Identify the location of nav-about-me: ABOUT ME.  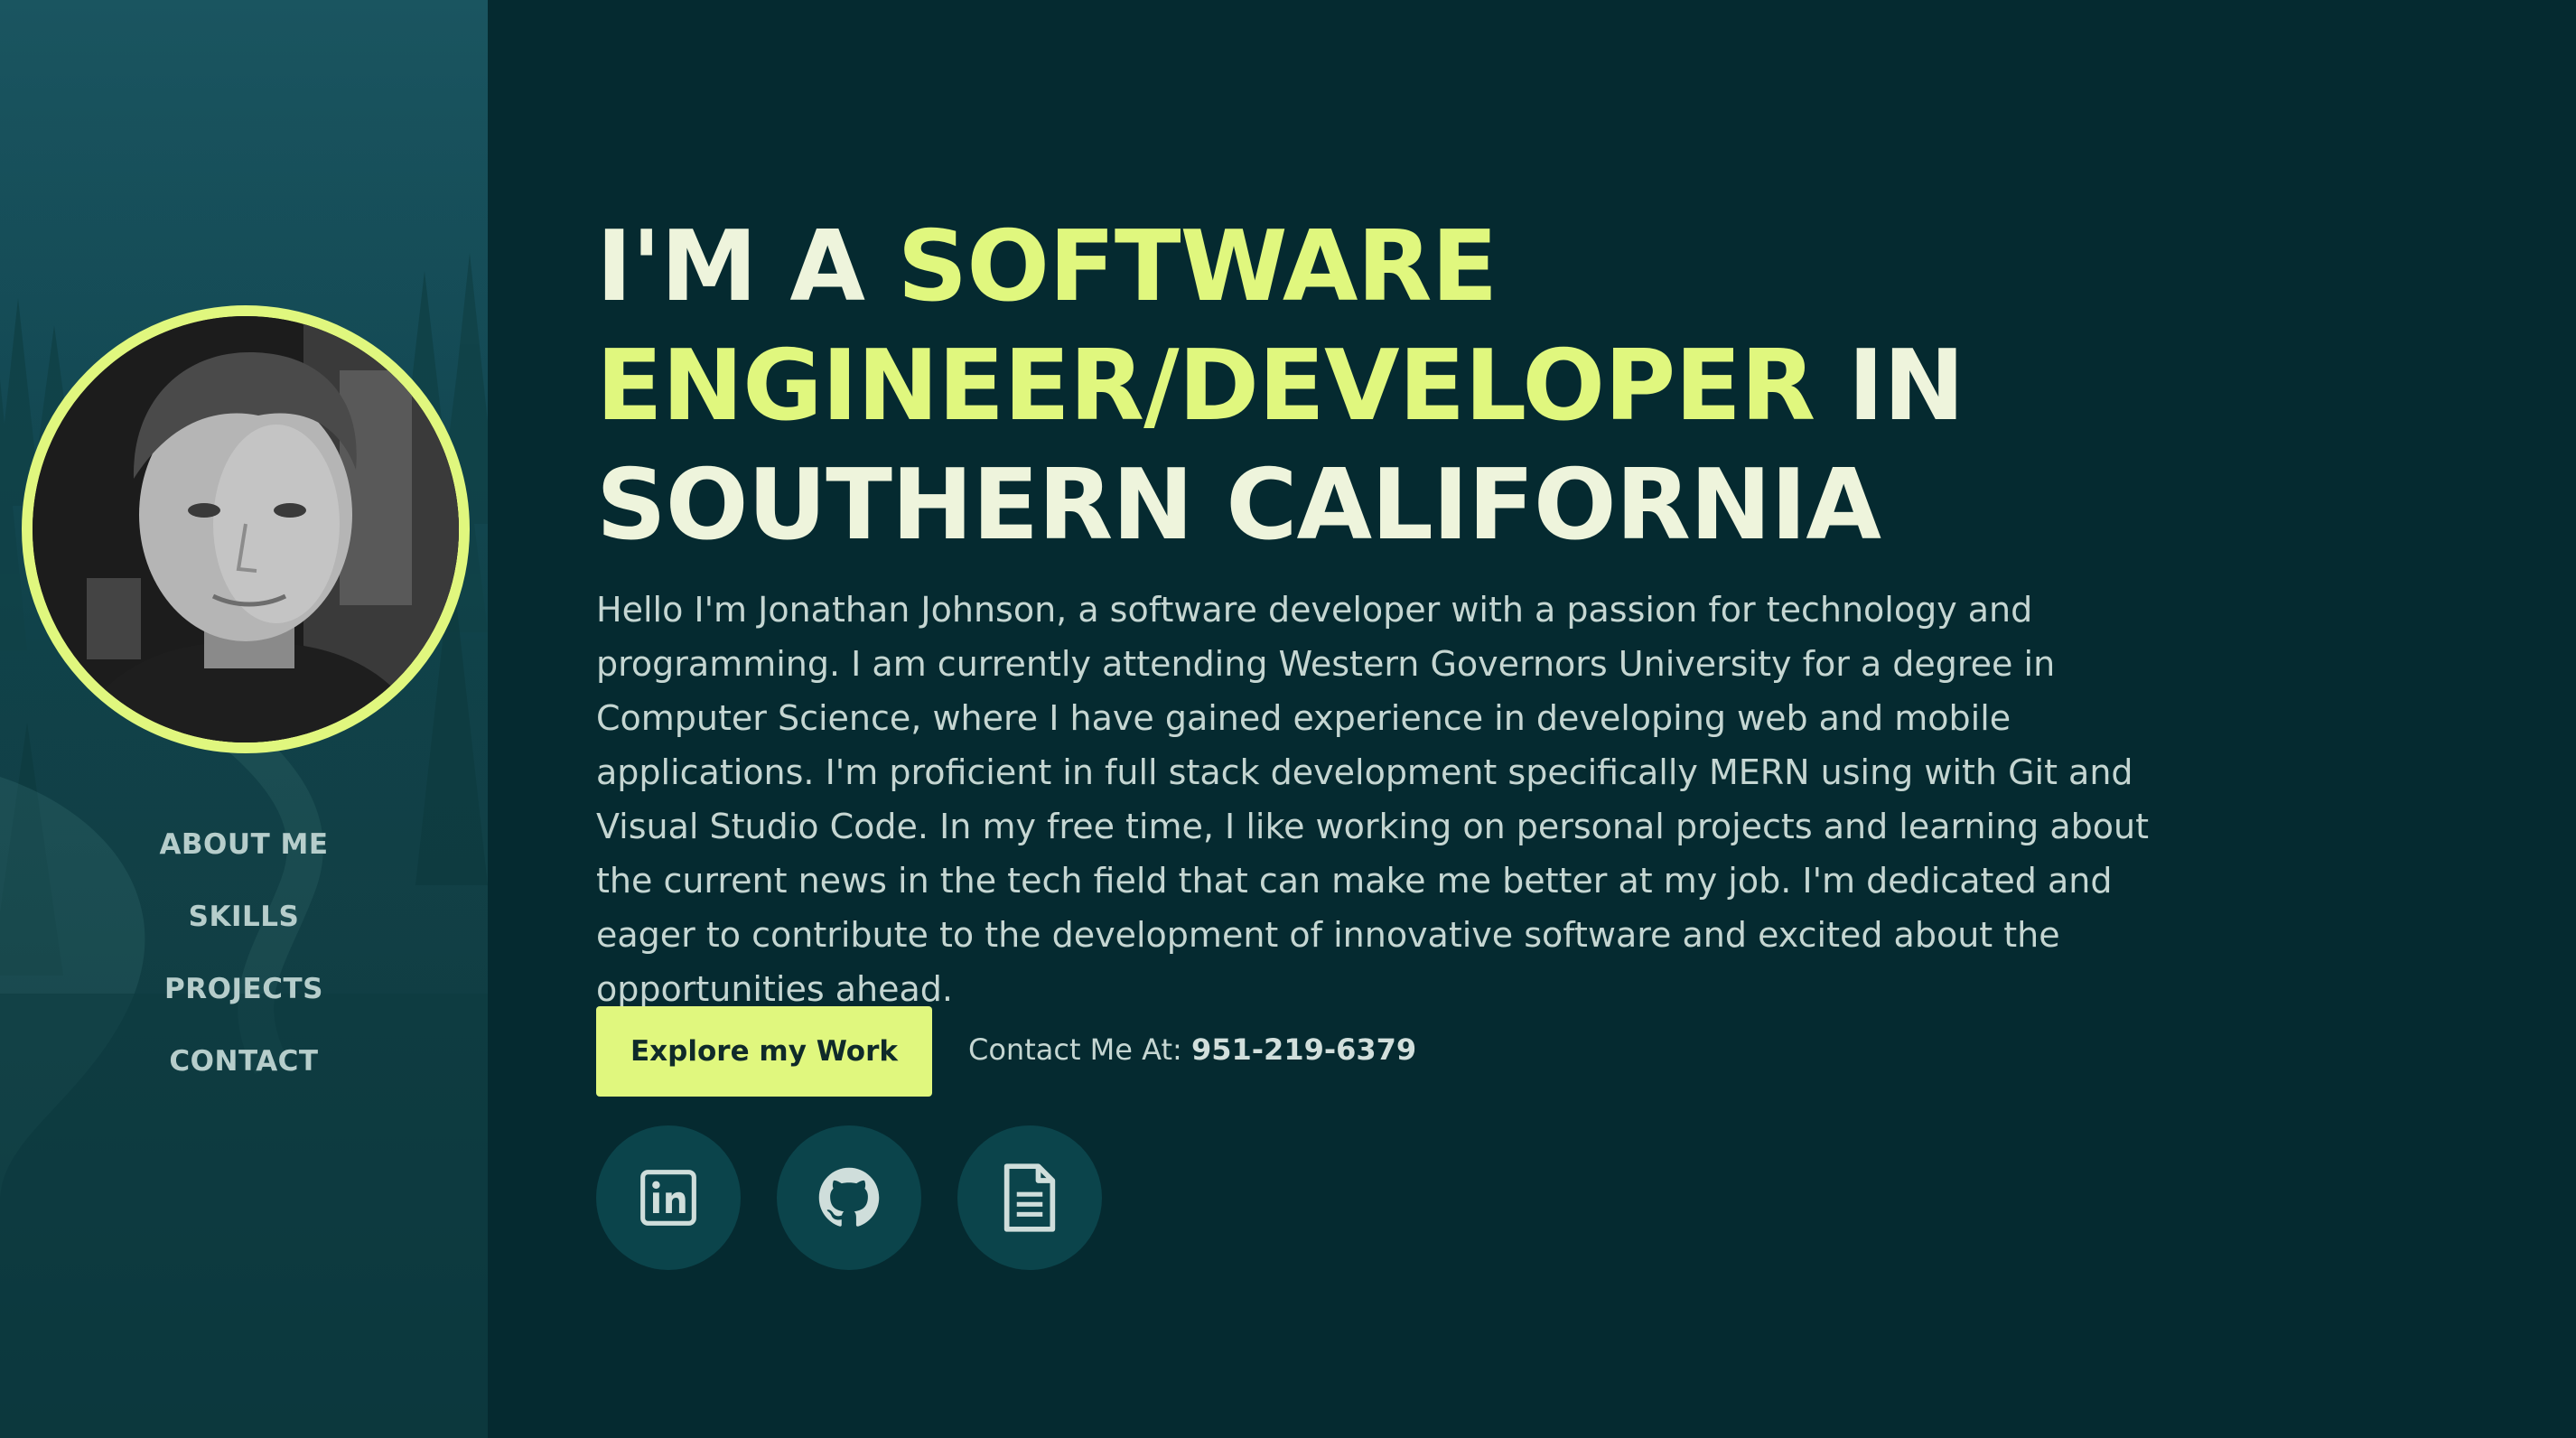
(243, 854).